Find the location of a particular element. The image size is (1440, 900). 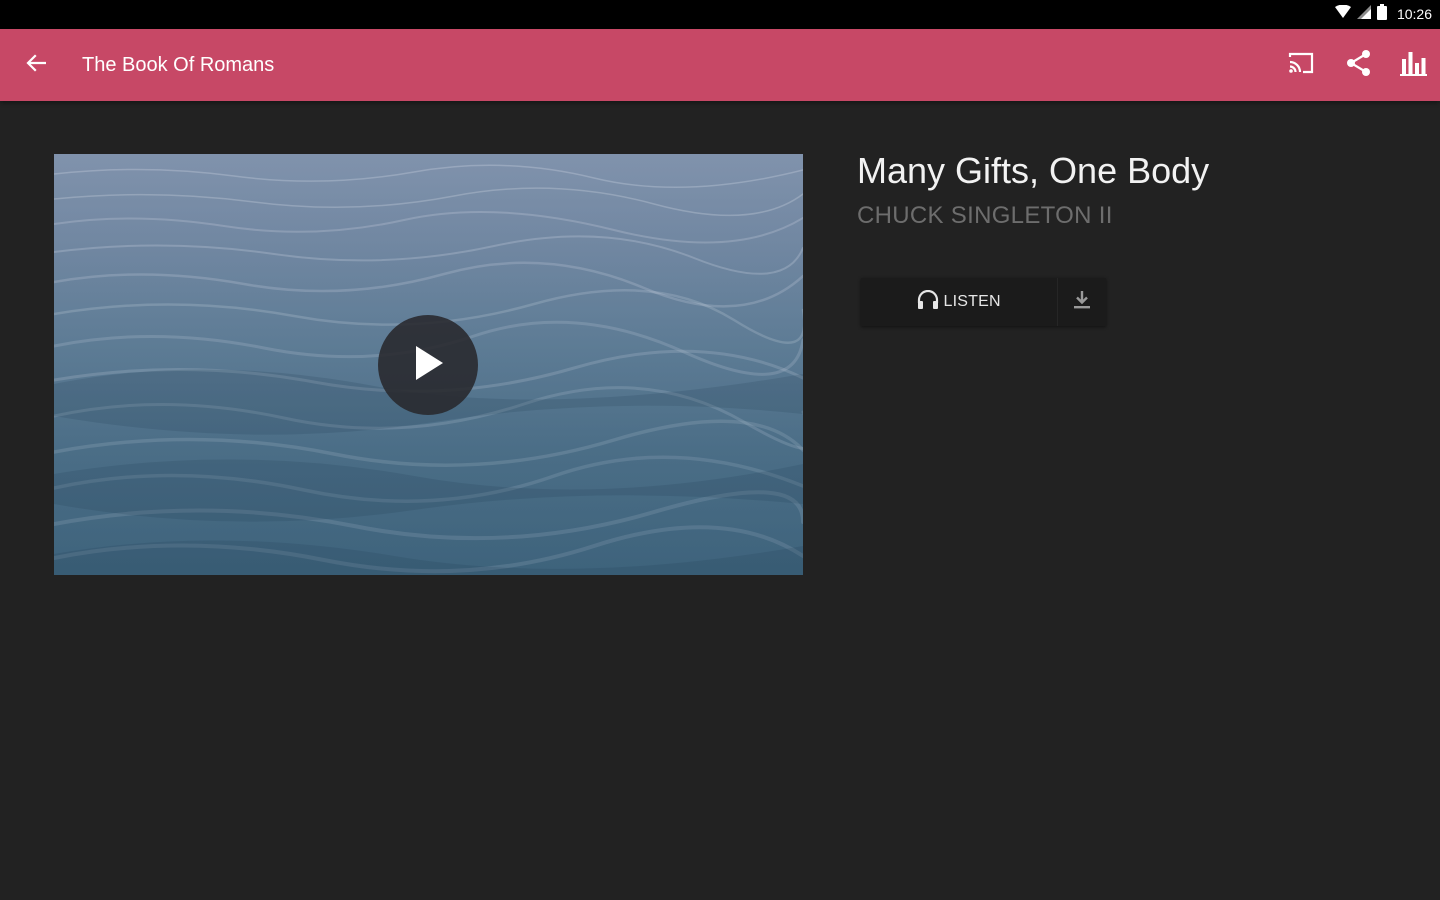

wifi-icon is located at coordinates (1342, 14).